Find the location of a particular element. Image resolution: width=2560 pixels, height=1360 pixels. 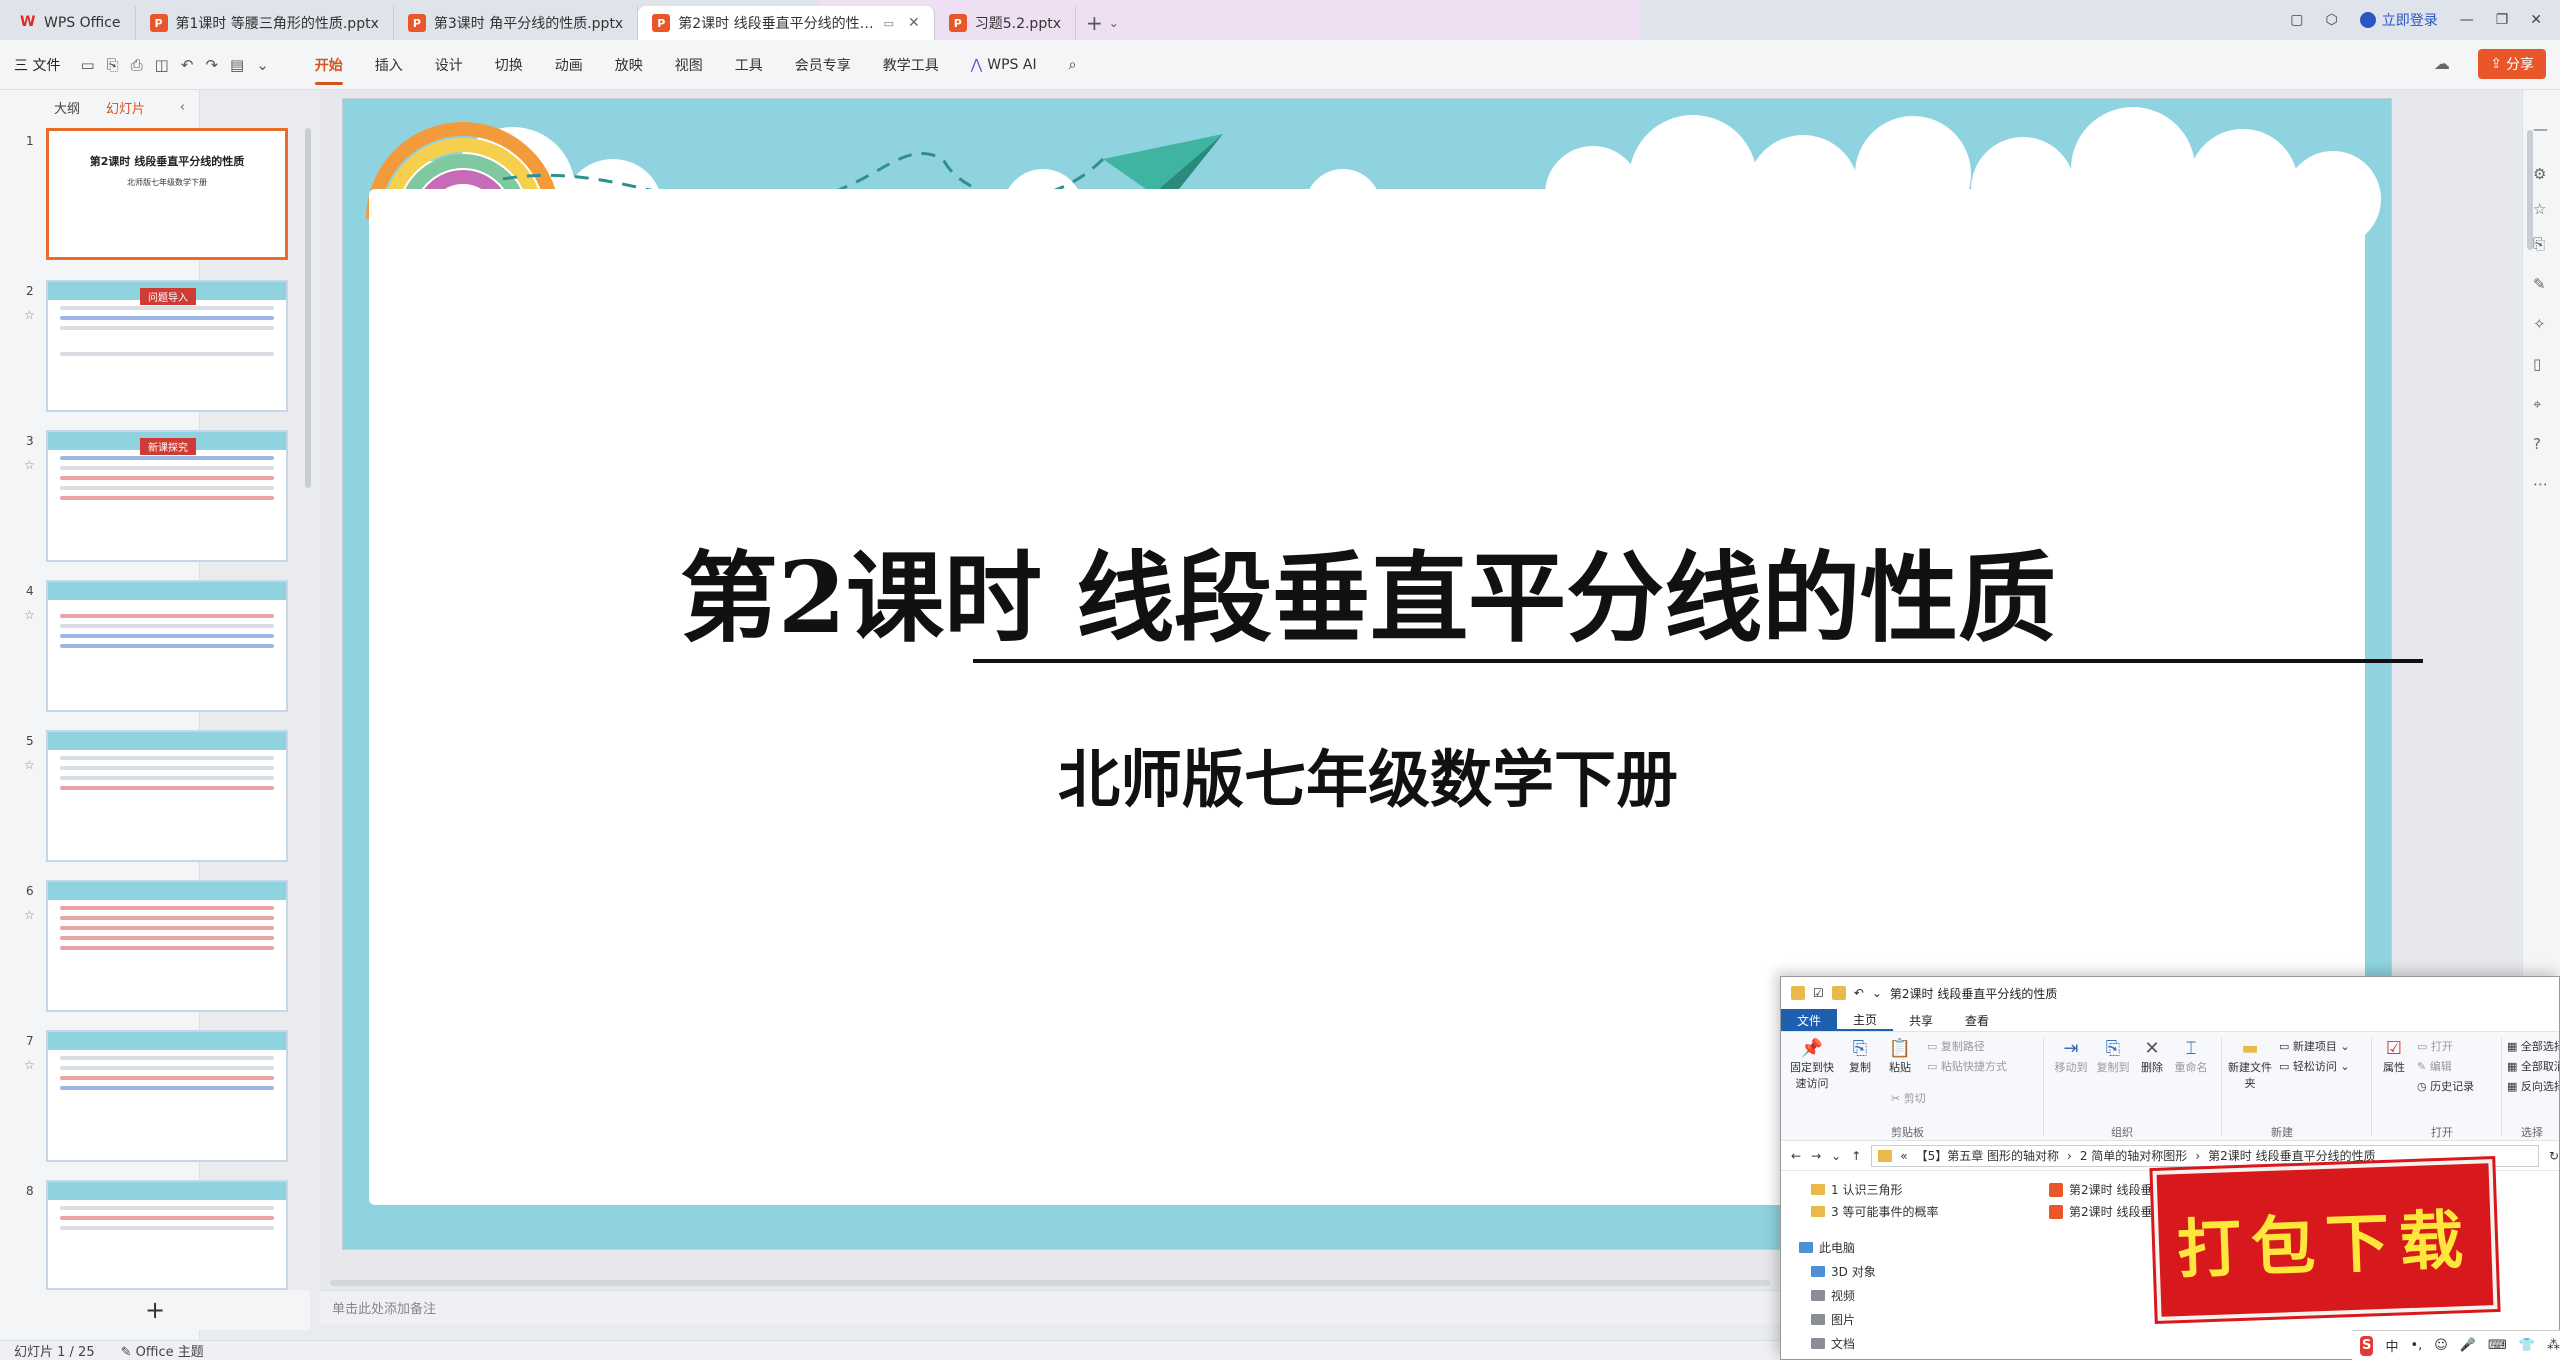

keyboard-icon: ⌨ is located at coordinates (2497, 1345).